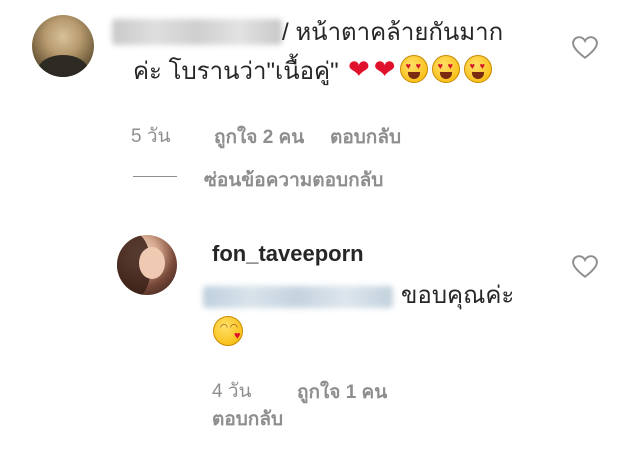 This screenshot has height=464, width=640. What do you see at coordinates (236, 71) in the screenshot?
I see `comment-text-line2: ค่ะ โบรานว่า"เนื้อคู่"` at bounding box center [236, 71].